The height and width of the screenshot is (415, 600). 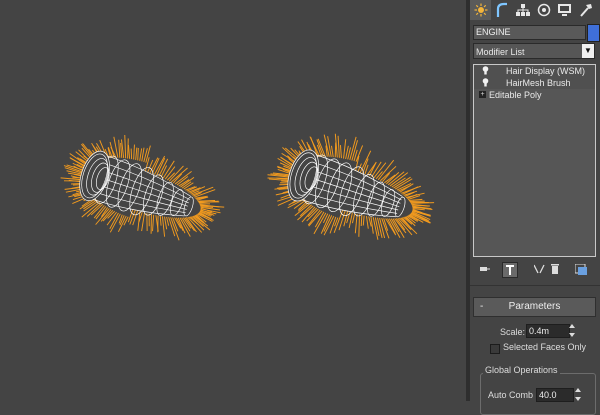 I want to click on dropdown-arrow-icon: ▼, so click(x=588, y=51).